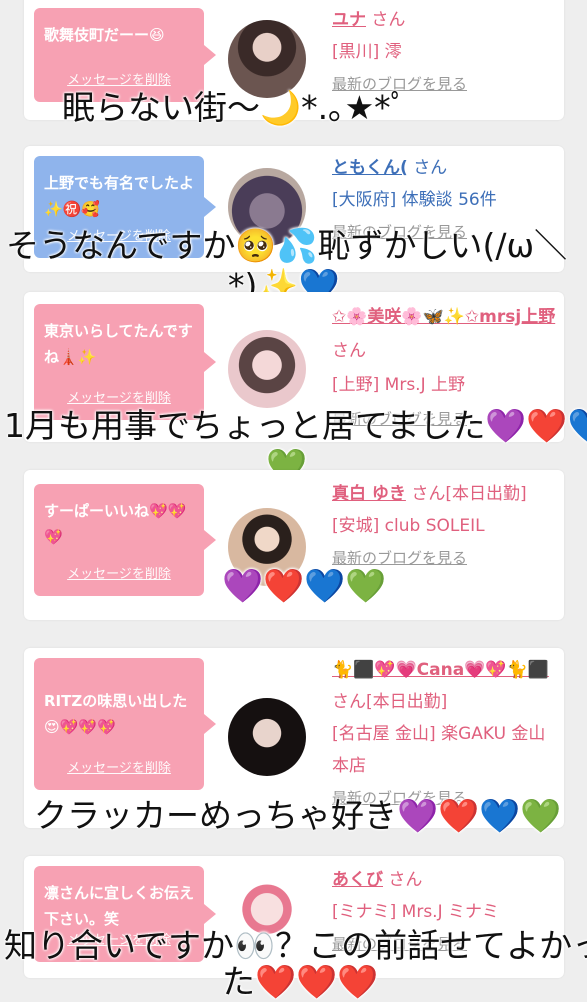  I want to click on shop-info: [安城] club SOLEIL, so click(408, 526).